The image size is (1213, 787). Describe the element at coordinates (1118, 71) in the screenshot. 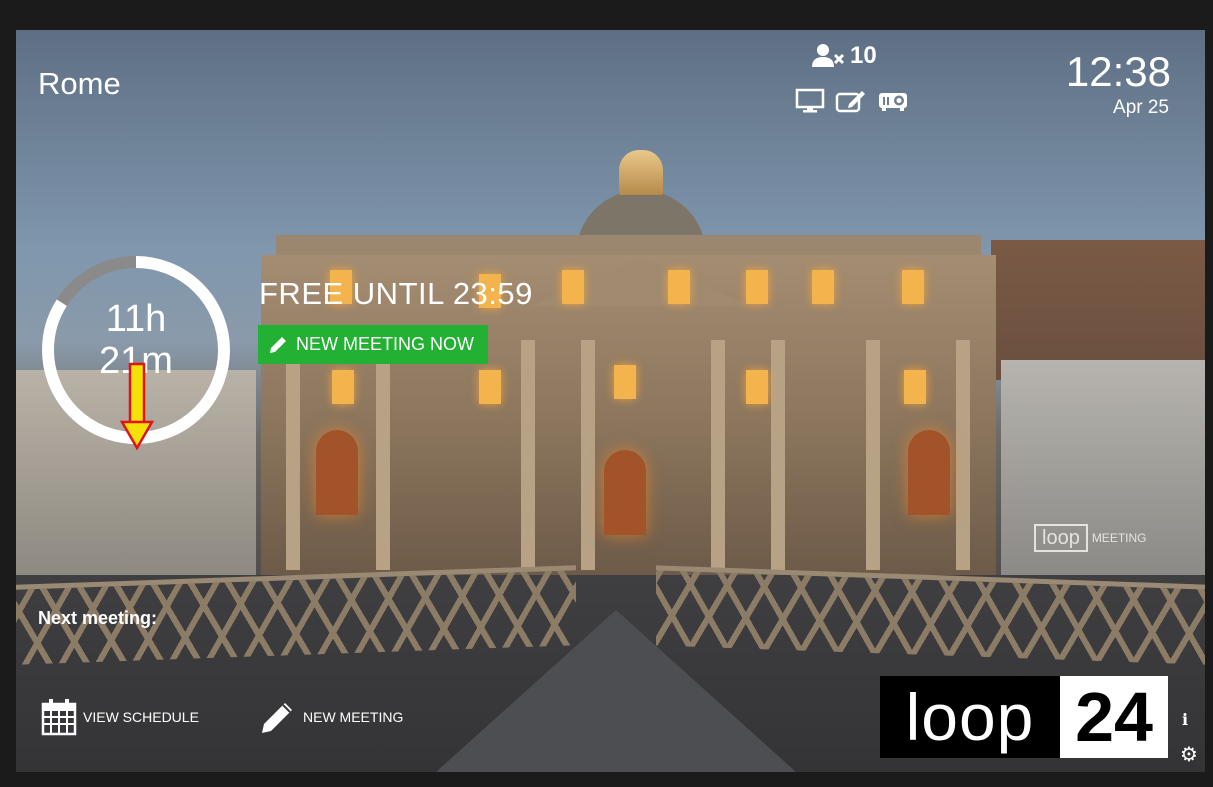

I see `clock-time: 12:38` at that location.